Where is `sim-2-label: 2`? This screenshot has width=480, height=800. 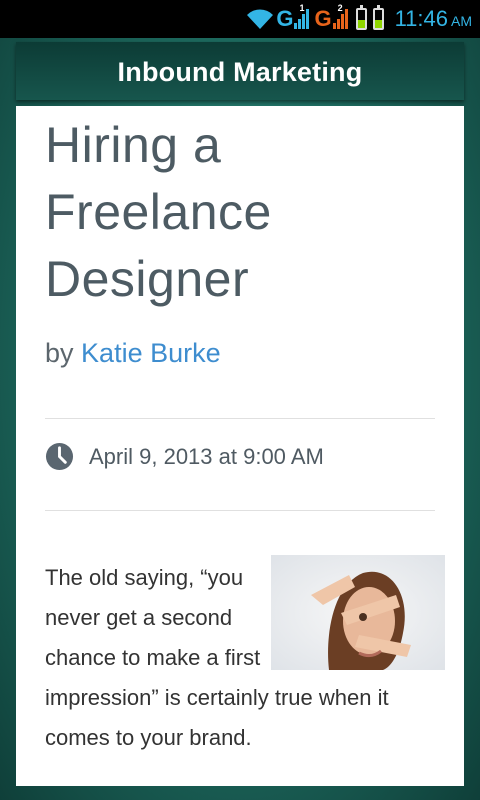 sim-2-label: 2 is located at coordinates (340, 8).